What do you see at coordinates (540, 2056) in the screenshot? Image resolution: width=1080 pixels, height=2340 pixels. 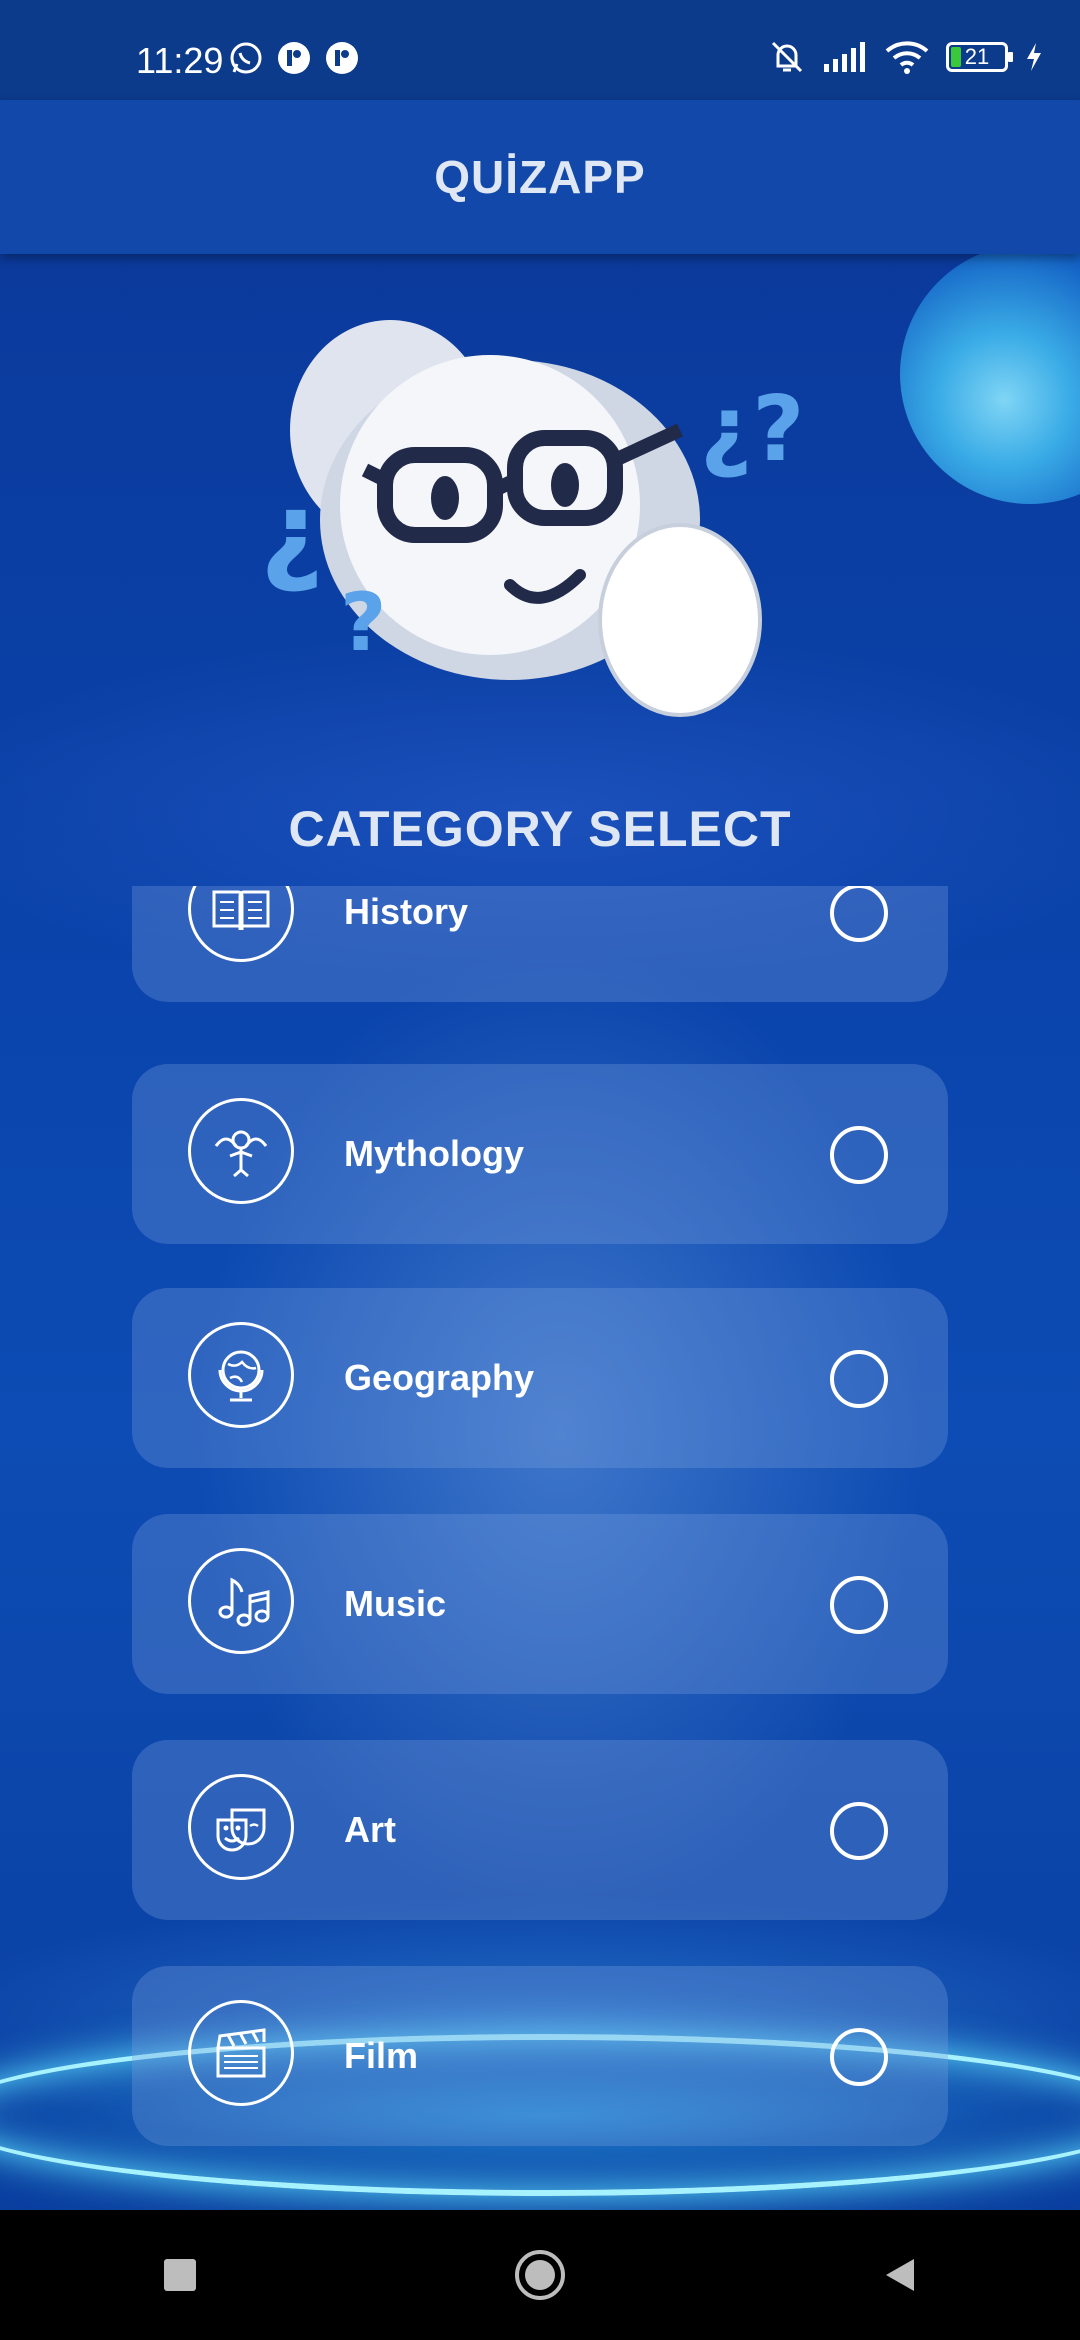 I see `category-item-film: Film` at bounding box center [540, 2056].